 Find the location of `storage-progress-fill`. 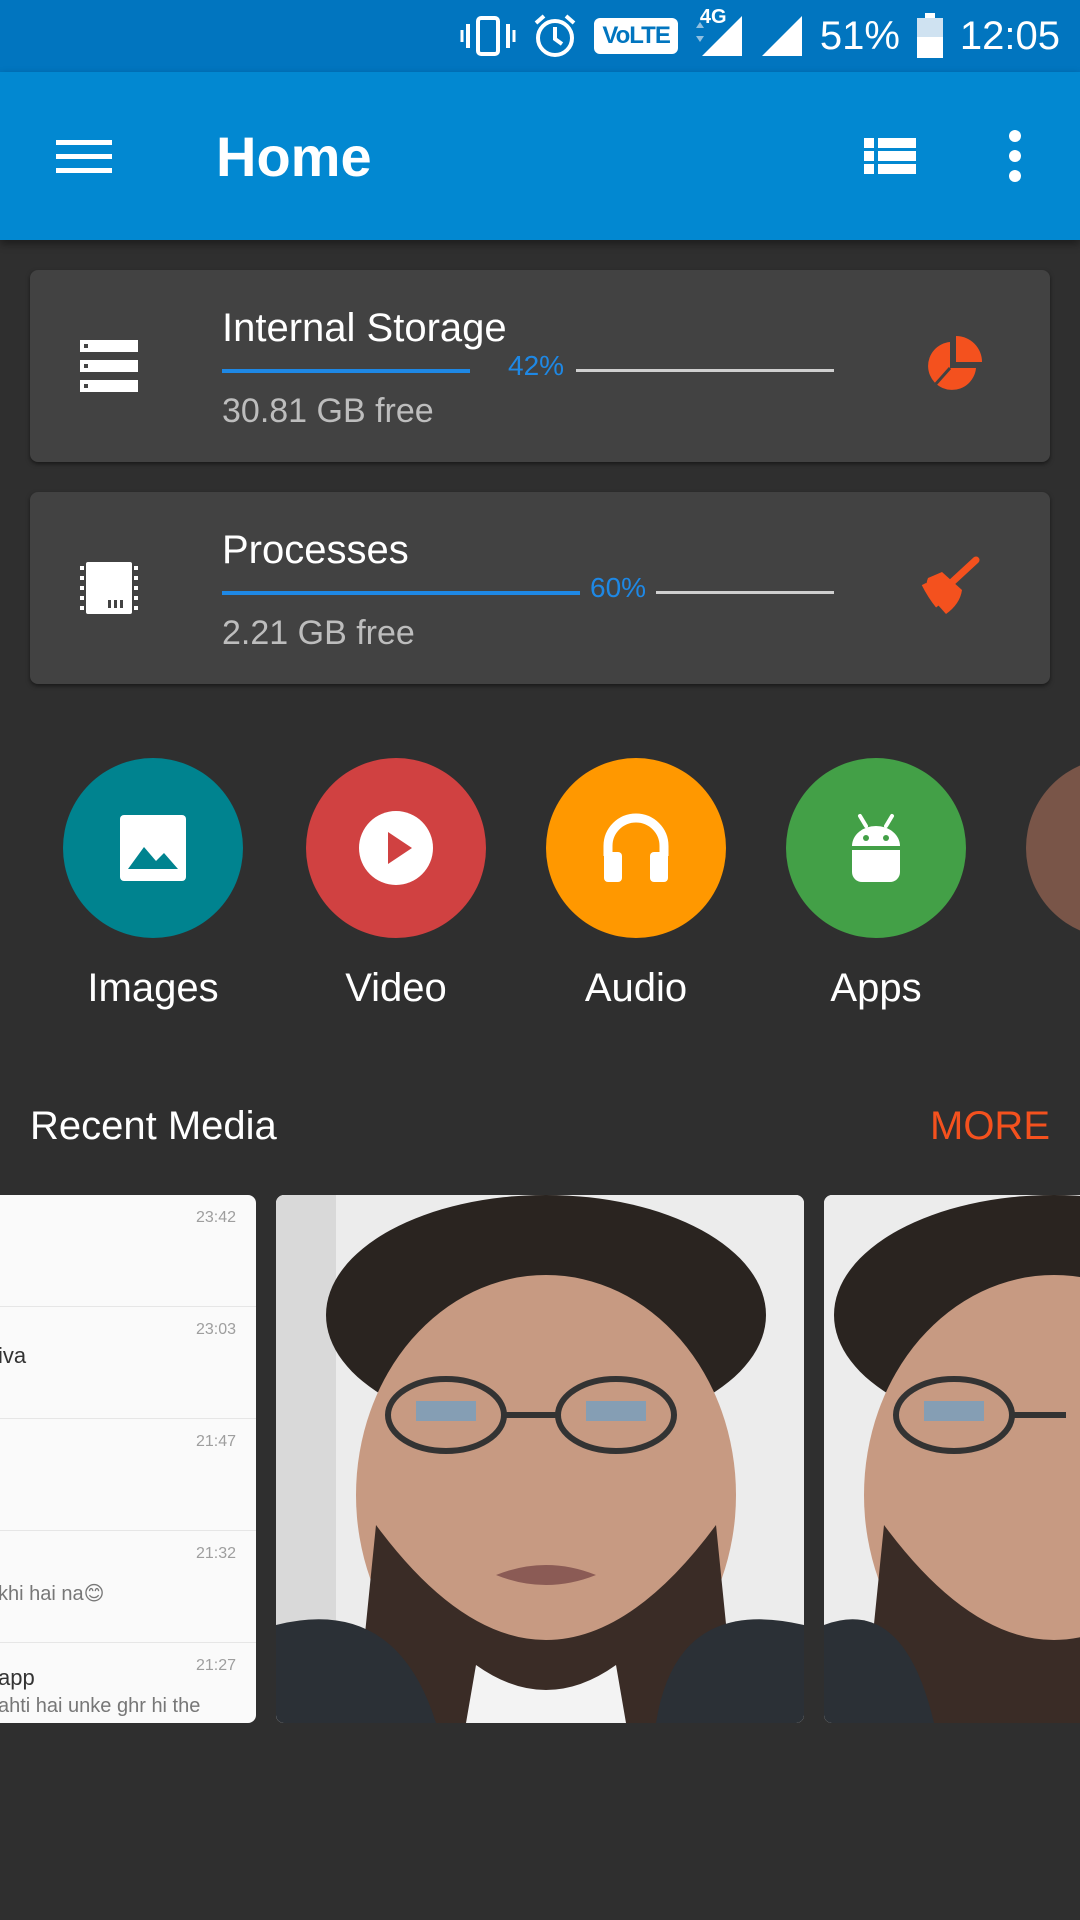

storage-progress-fill is located at coordinates (346, 371).